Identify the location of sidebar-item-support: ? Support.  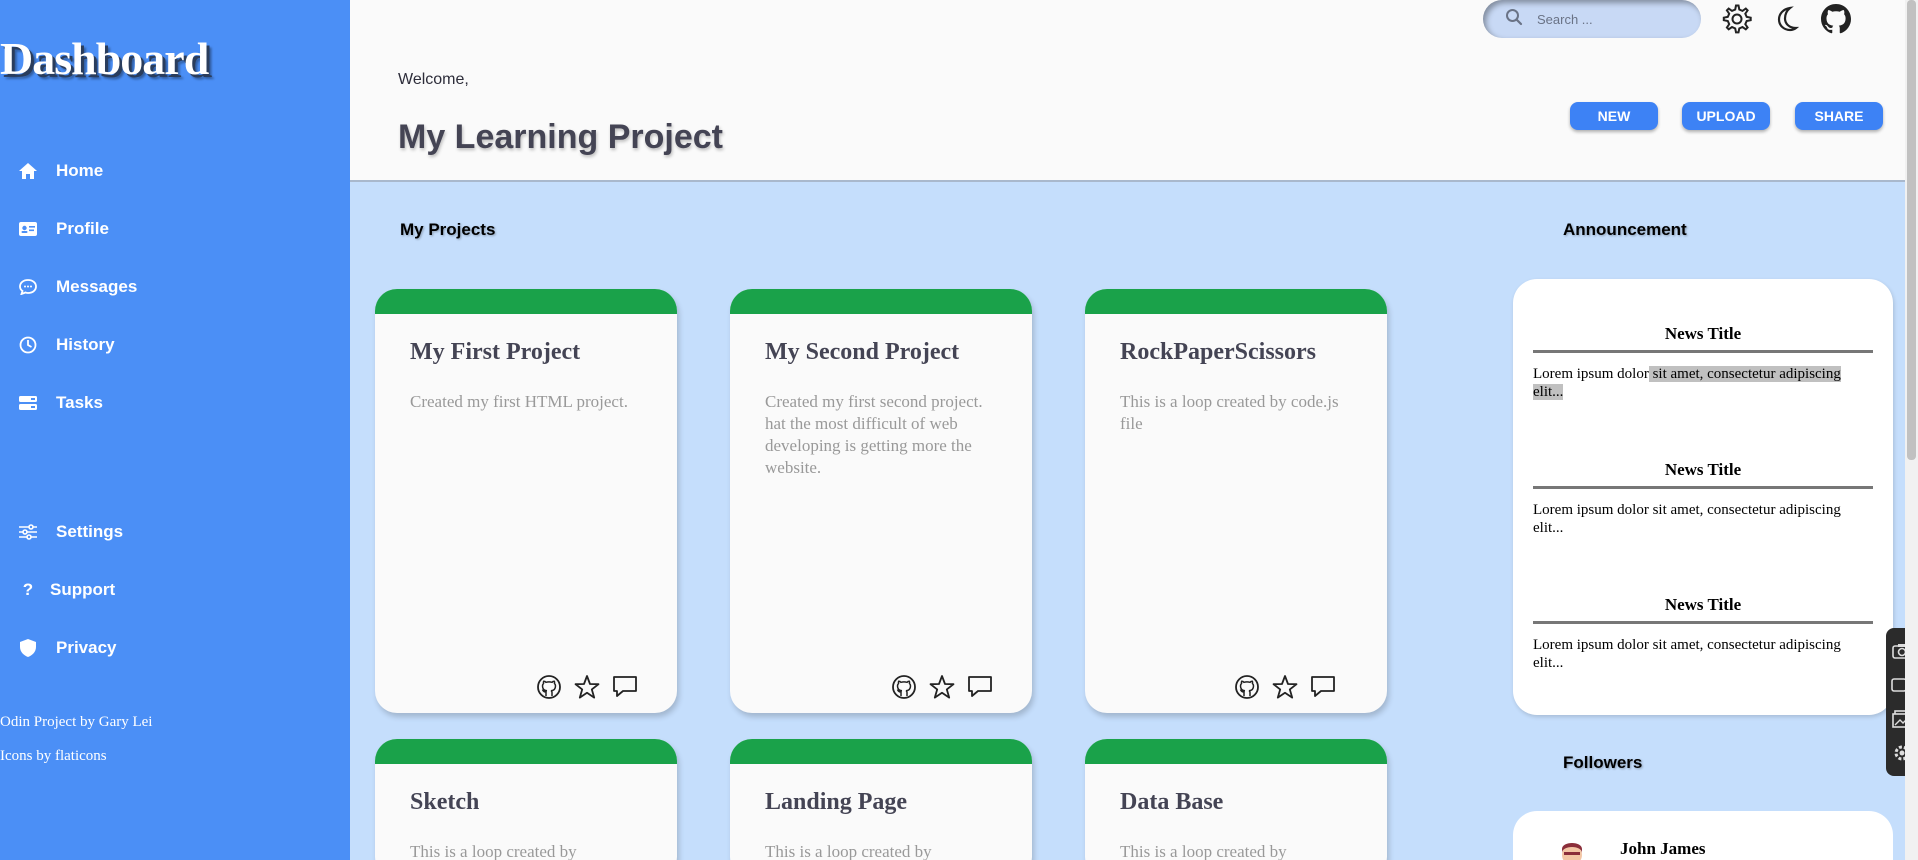
(66, 590).